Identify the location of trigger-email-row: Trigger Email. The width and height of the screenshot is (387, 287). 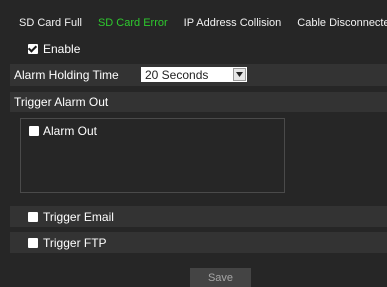
(198, 216).